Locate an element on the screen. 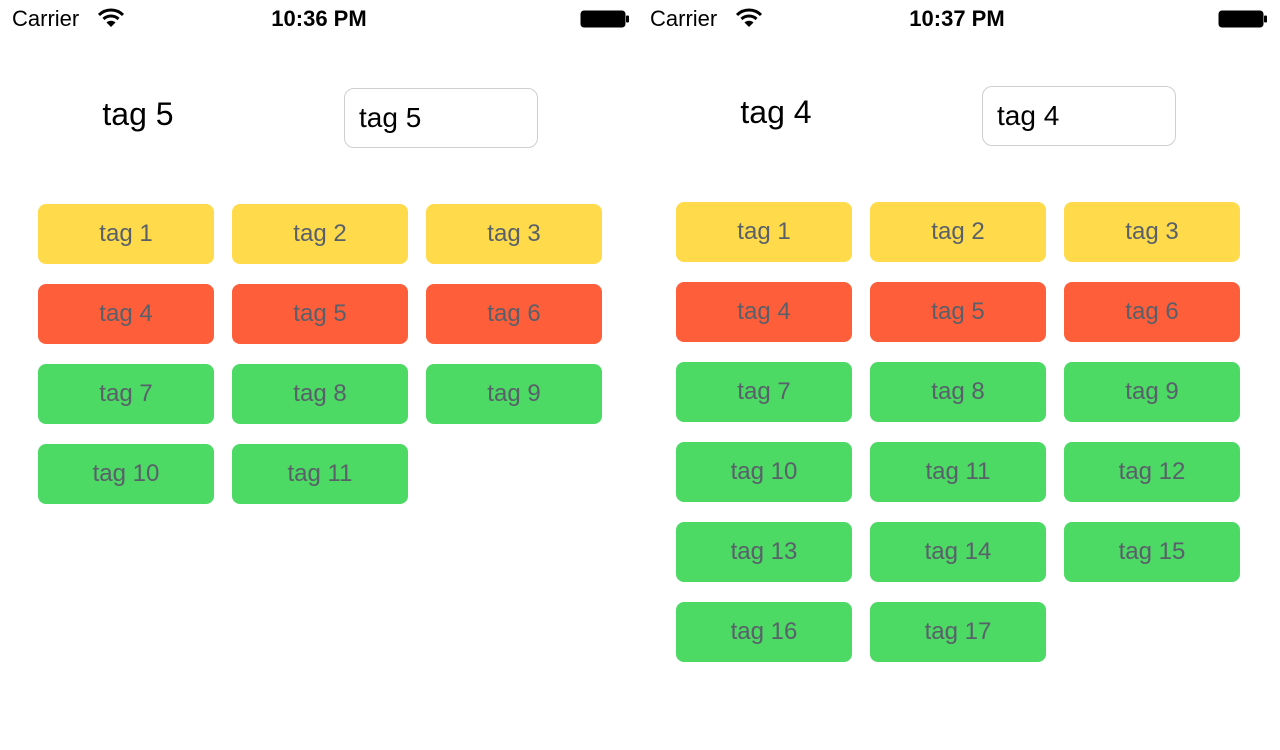 Image resolution: width=1280 pixels, height=750 pixels. status-bar: Carrier 10:36 PM is located at coordinates (319, 18).